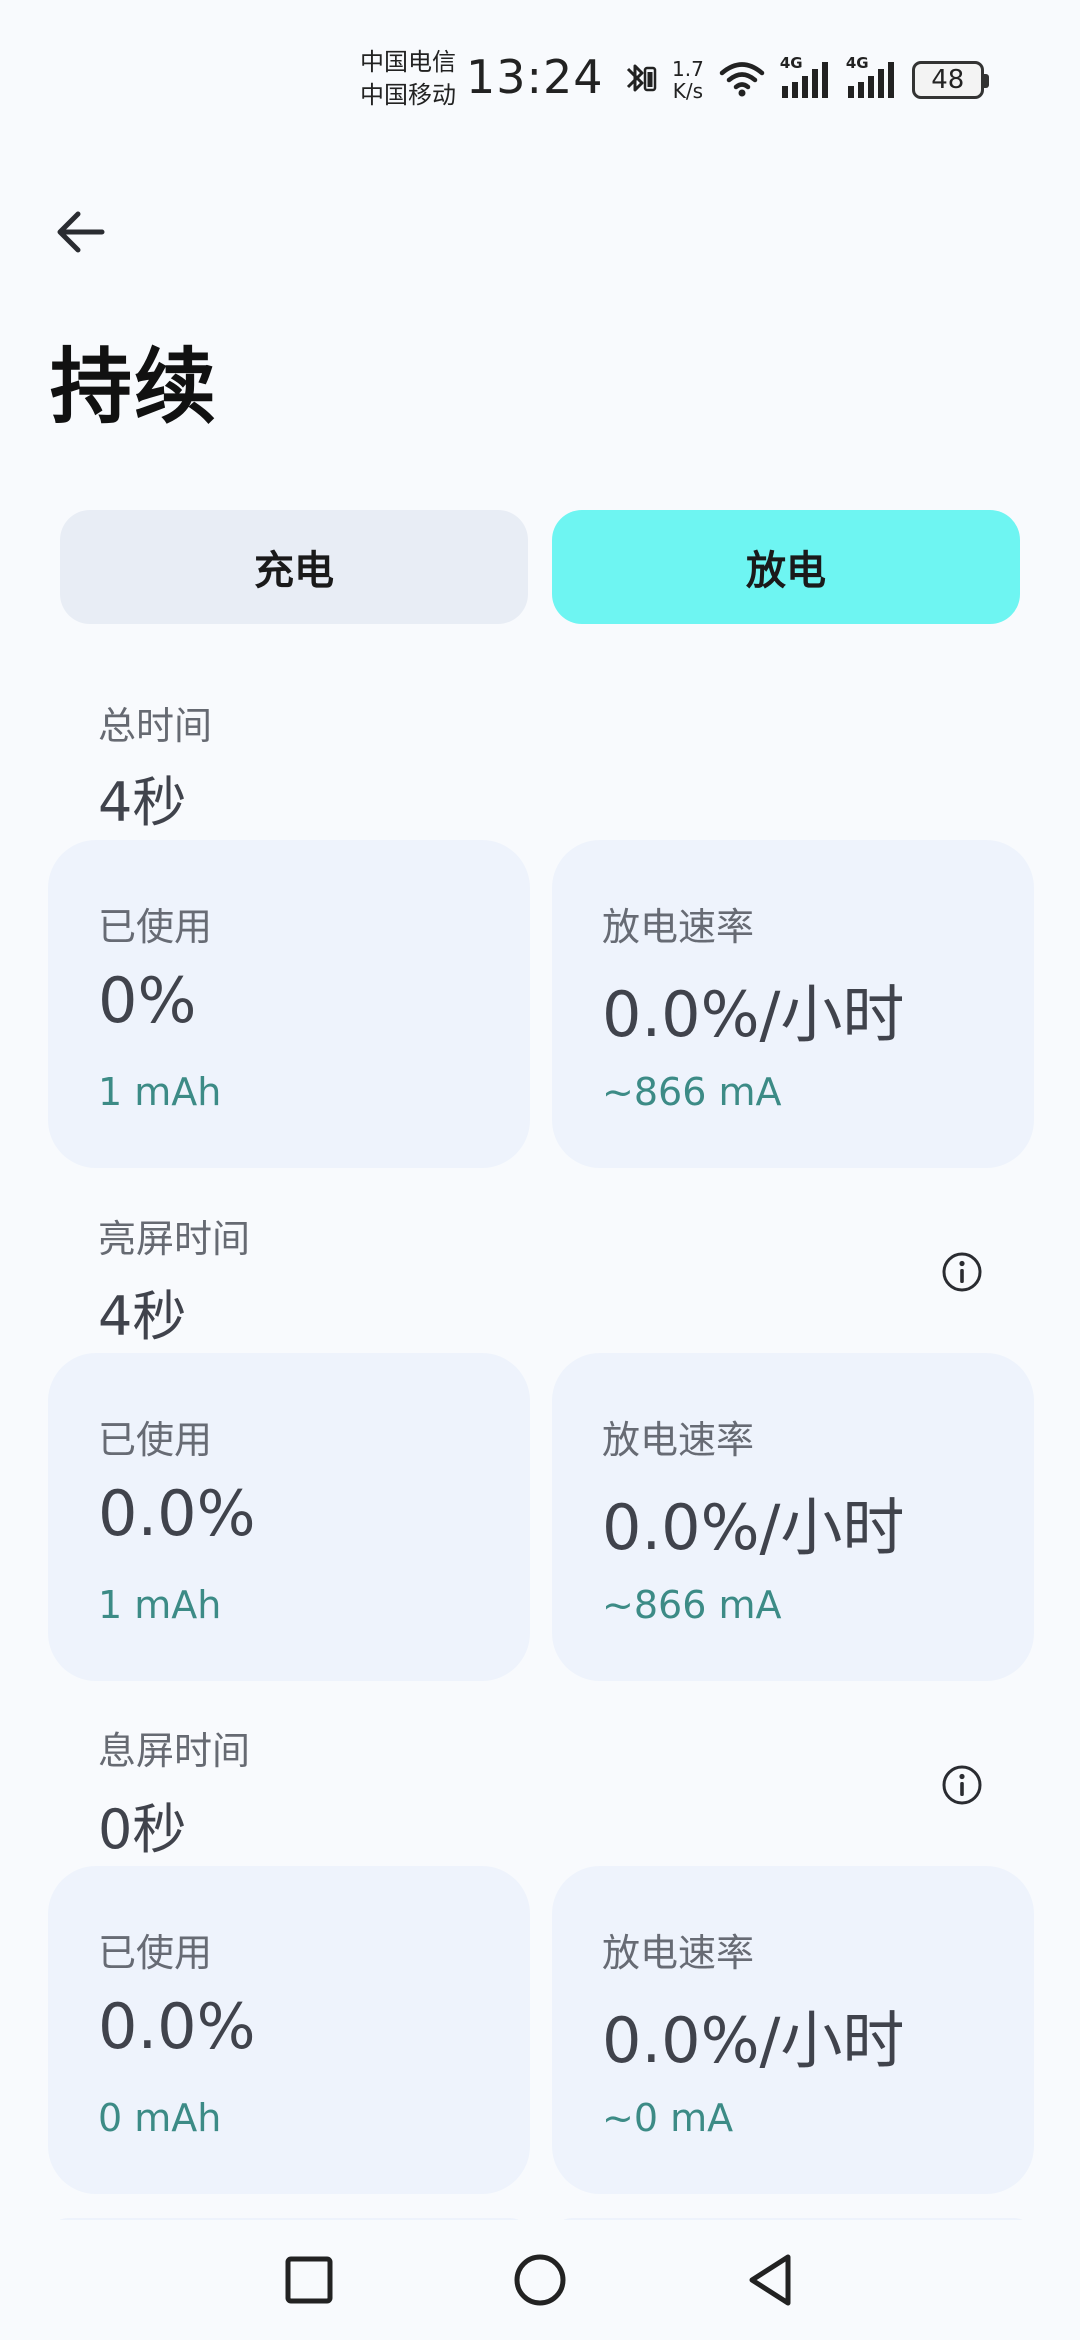 Image resolution: width=1080 pixels, height=2340 pixels. What do you see at coordinates (155, 726) in the screenshot?
I see `total-time-label: 总时间` at bounding box center [155, 726].